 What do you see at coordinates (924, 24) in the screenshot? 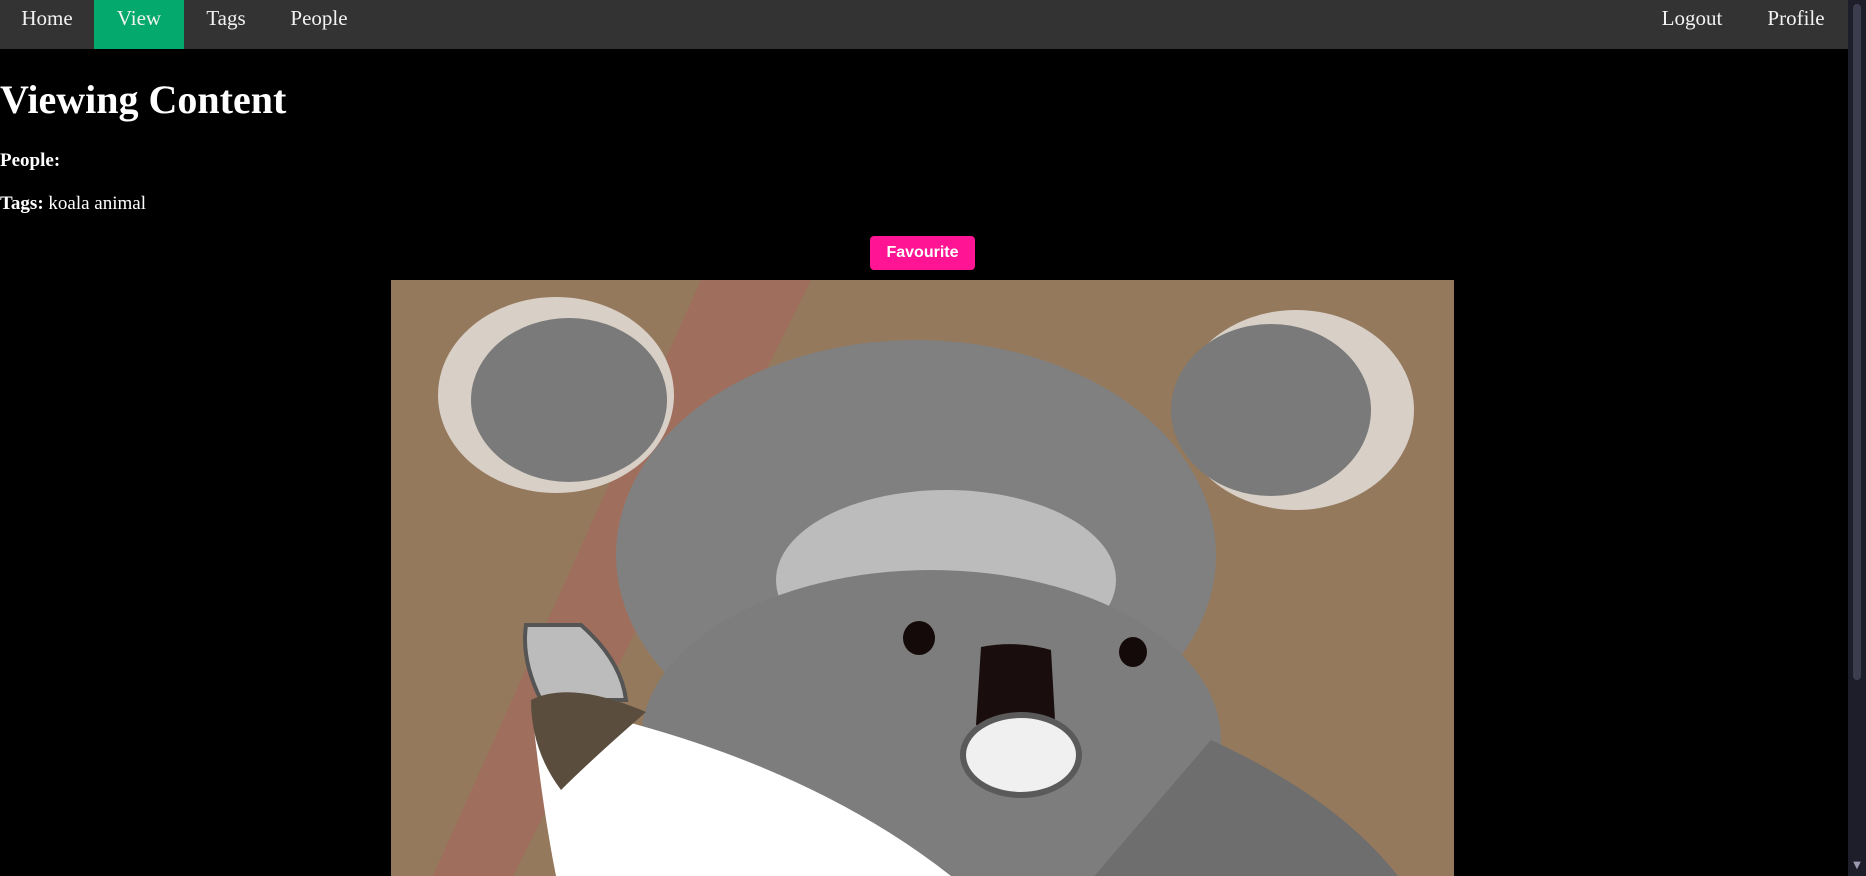
I see `top-navigation-bar: Home View Tags People Logout Profile` at bounding box center [924, 24].